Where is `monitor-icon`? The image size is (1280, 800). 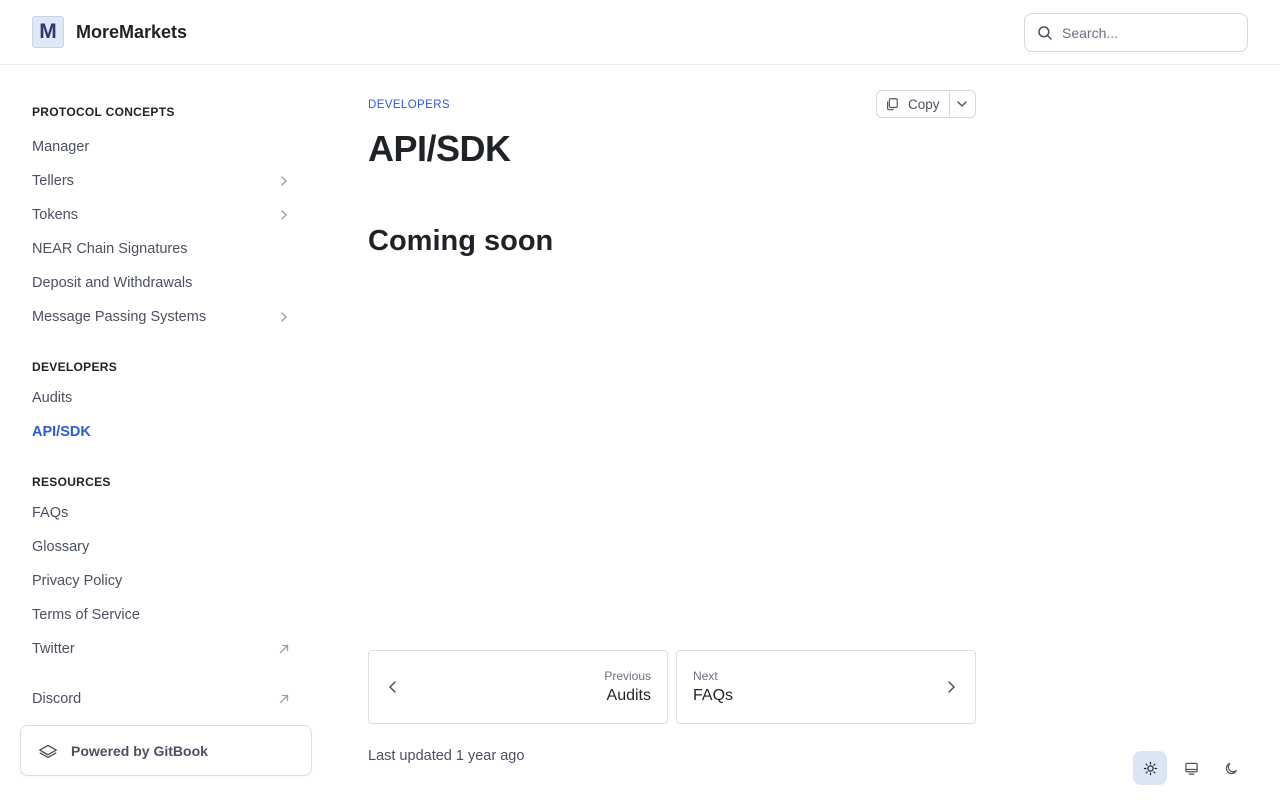
monitor-icon is located at coordinates (1191, 768).